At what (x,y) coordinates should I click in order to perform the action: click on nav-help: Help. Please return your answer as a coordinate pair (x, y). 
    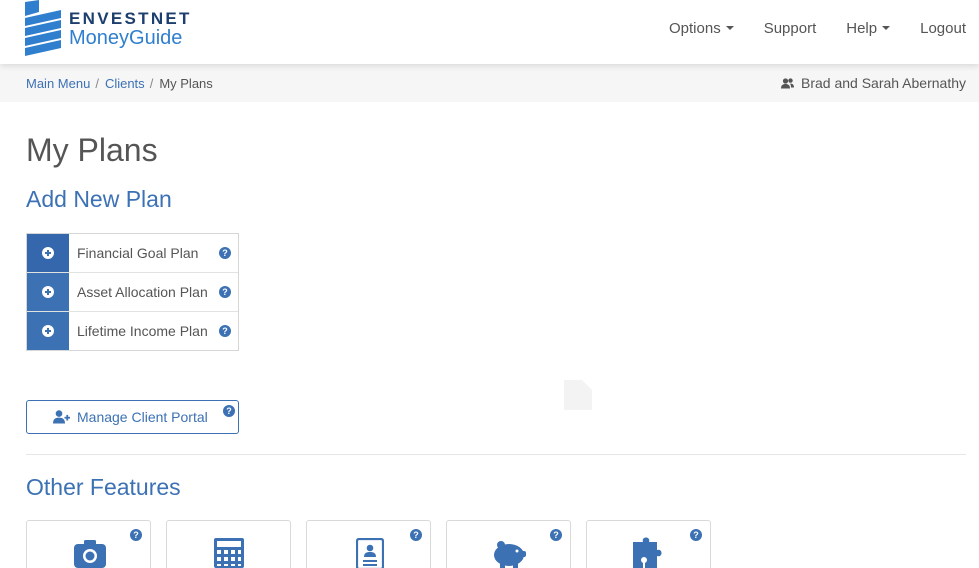
    Looking at the image, I should click on (866, 28).